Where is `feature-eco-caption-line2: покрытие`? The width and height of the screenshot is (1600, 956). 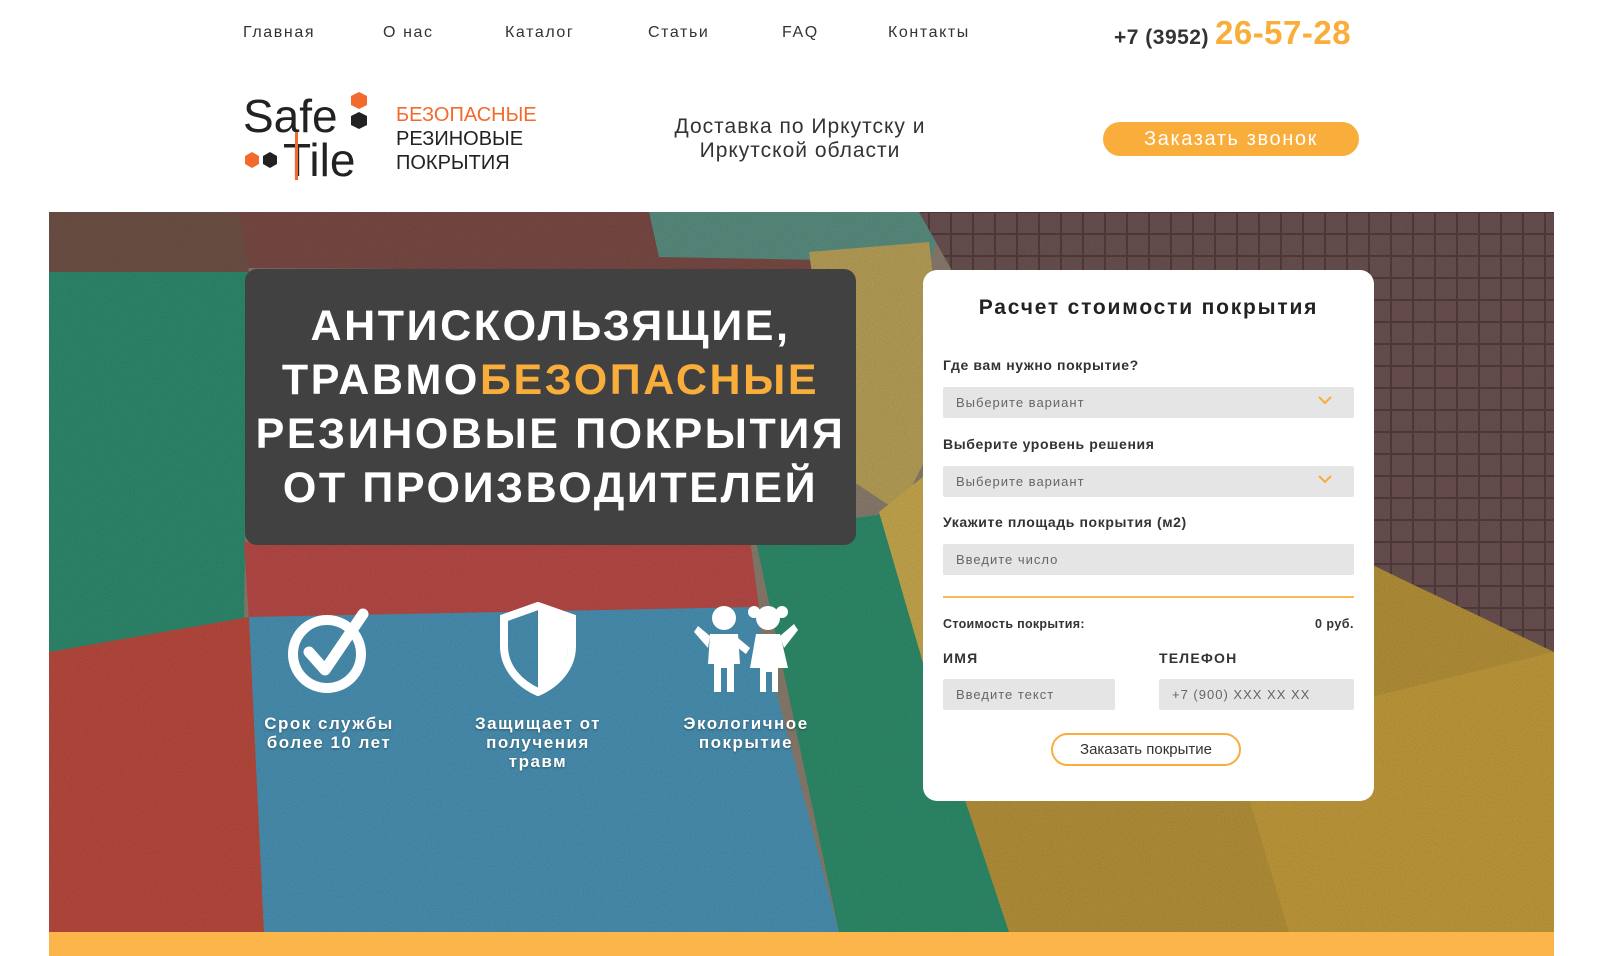
feature-eco-caption-line2: покрытие is located at coordinates (746, 742).